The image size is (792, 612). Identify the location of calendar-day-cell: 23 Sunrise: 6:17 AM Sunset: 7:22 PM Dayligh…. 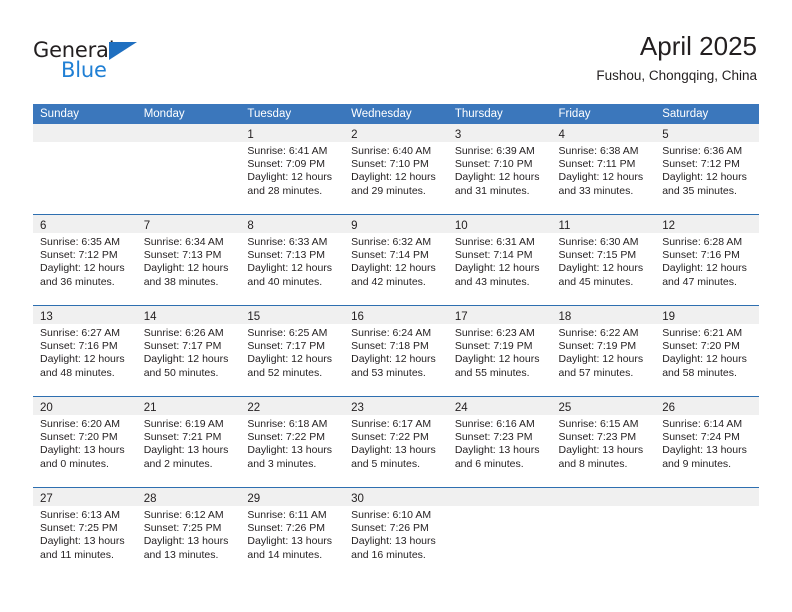
(396, 442).